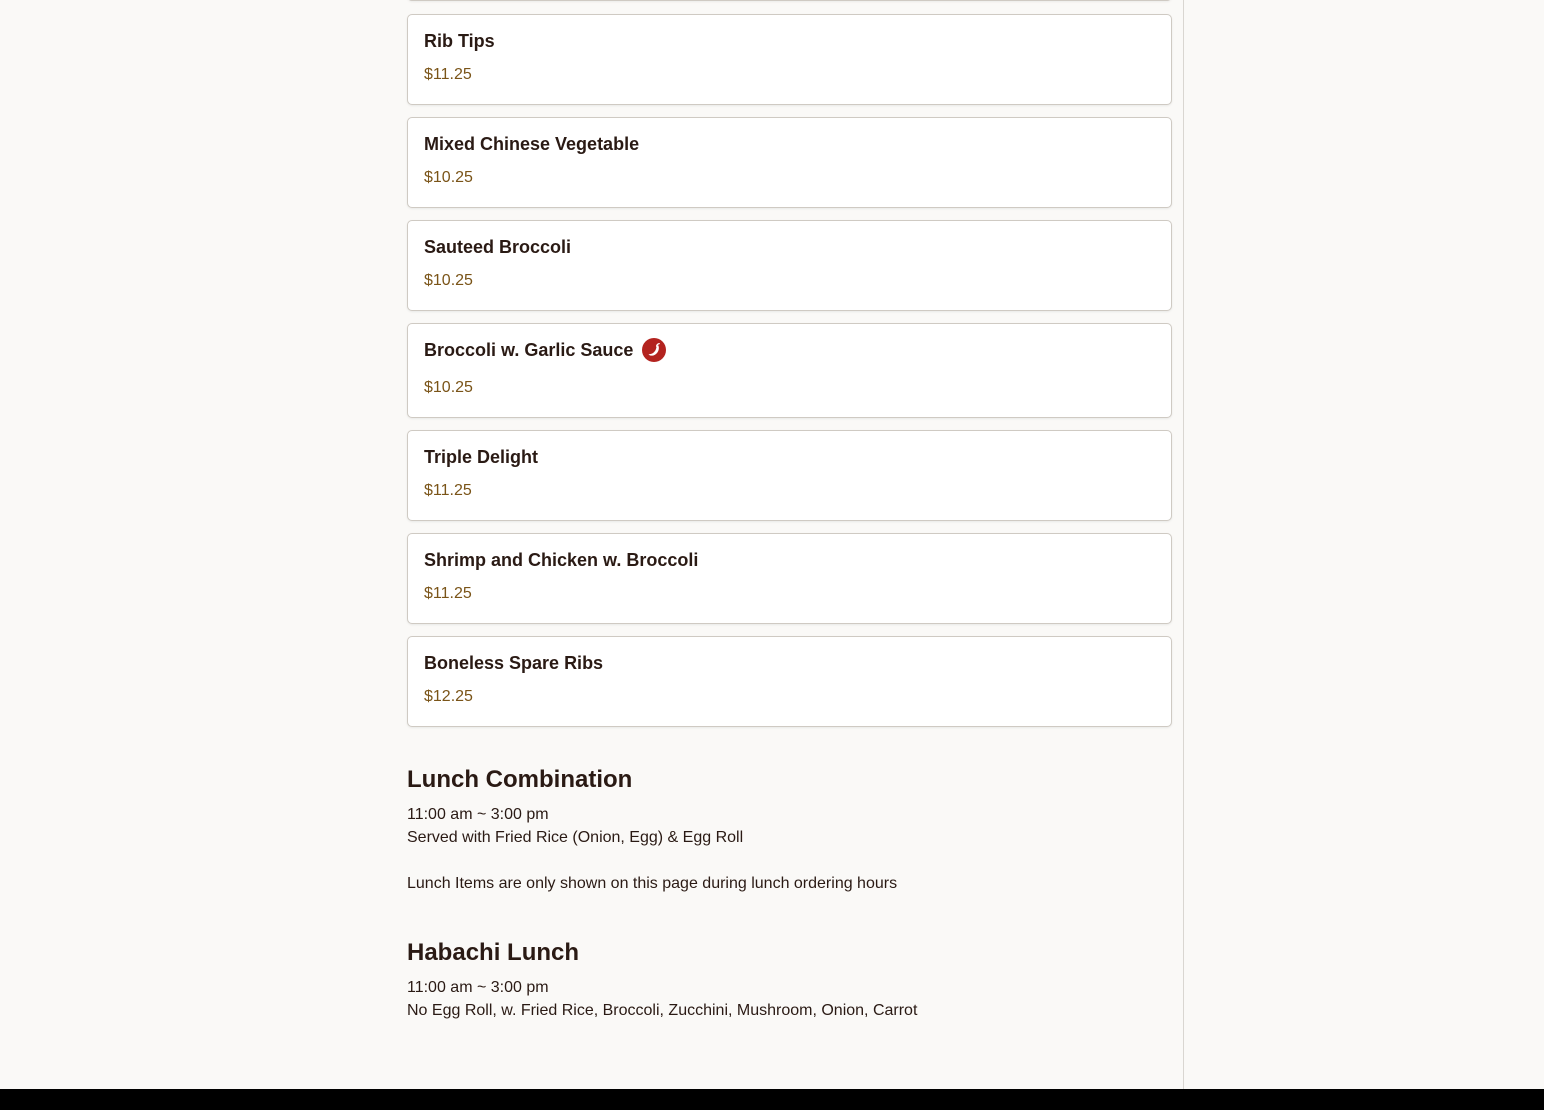  Describe the element at coordinates (514, 663) in the screenshot. I see `item-name: Boneless Spare Ribs` at that location.